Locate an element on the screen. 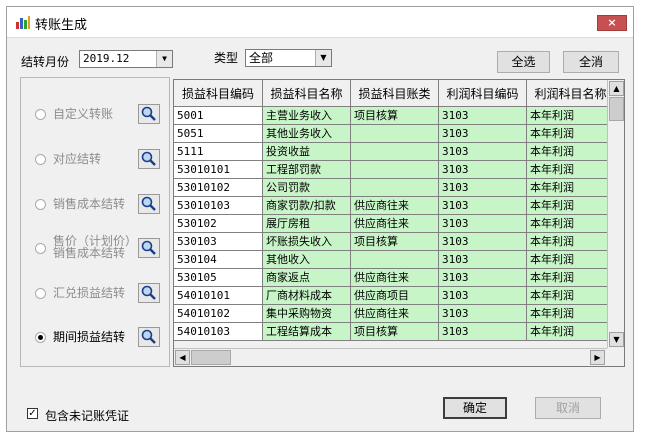  table-cell: 其他业务收入 is located at coordinates (306, 133).